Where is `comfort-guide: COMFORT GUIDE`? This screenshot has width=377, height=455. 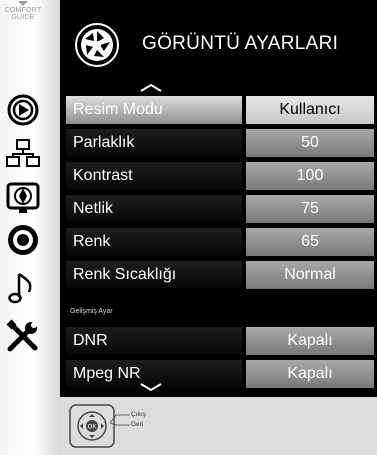 comfort-guide: COMFORT GUIDE is located at coordinates (23, 10).